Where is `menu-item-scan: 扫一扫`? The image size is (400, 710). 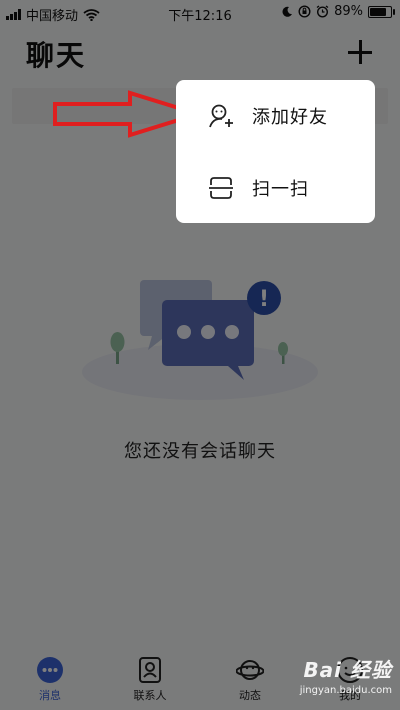
menu-item-scan: 扫一扫 is located at coordinates (275, 188).